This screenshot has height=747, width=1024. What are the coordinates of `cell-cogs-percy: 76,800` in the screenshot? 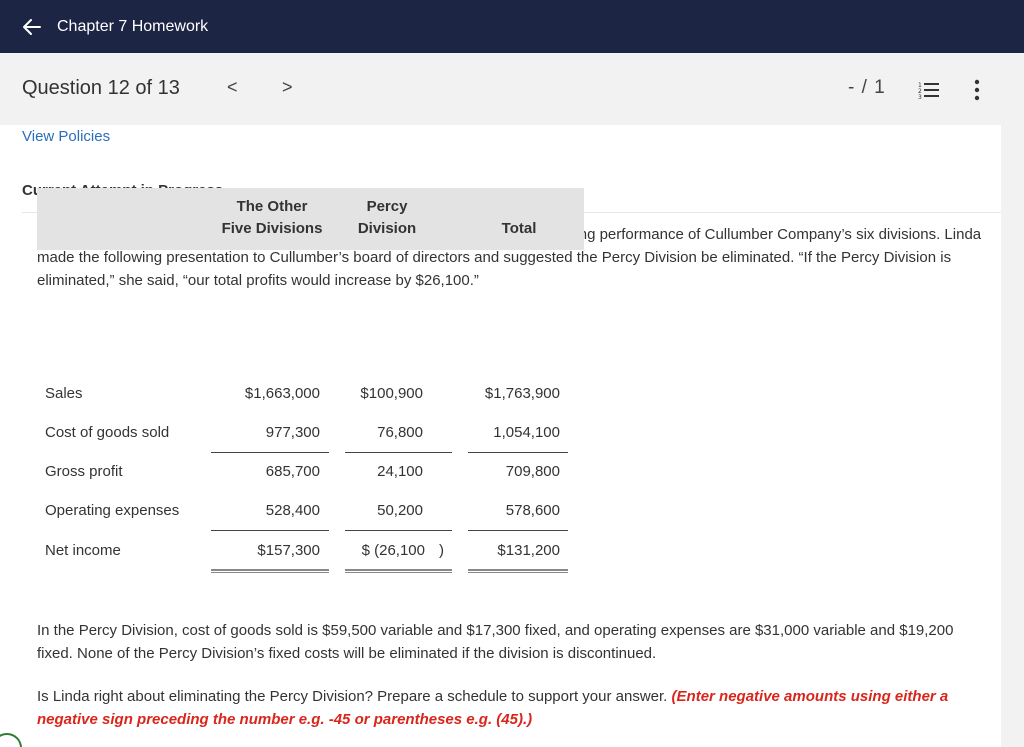 It's located at (400, 432).